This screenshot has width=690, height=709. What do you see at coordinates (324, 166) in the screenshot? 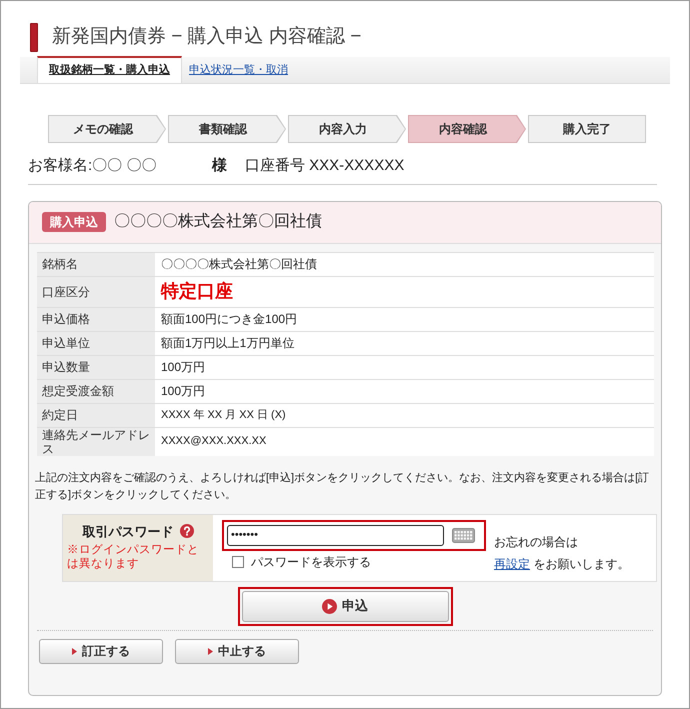
I see `account-number: 口座番号 XXX-XXXXXX` at bounding box center [324, 166].